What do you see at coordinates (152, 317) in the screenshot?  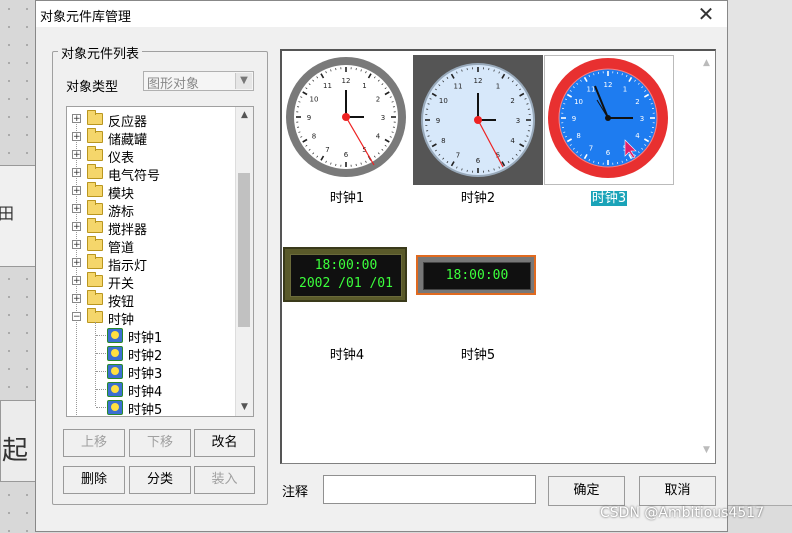 I see `tree-node-folder: −时钟` at bounding box center [152, 317].